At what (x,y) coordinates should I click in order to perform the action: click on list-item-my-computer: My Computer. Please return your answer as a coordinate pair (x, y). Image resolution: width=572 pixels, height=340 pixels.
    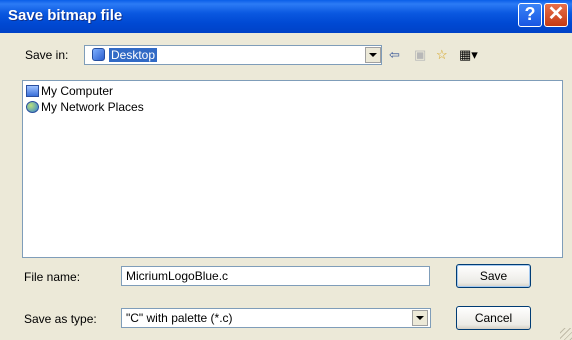
    Looking at the image, I should click on (69, 91).